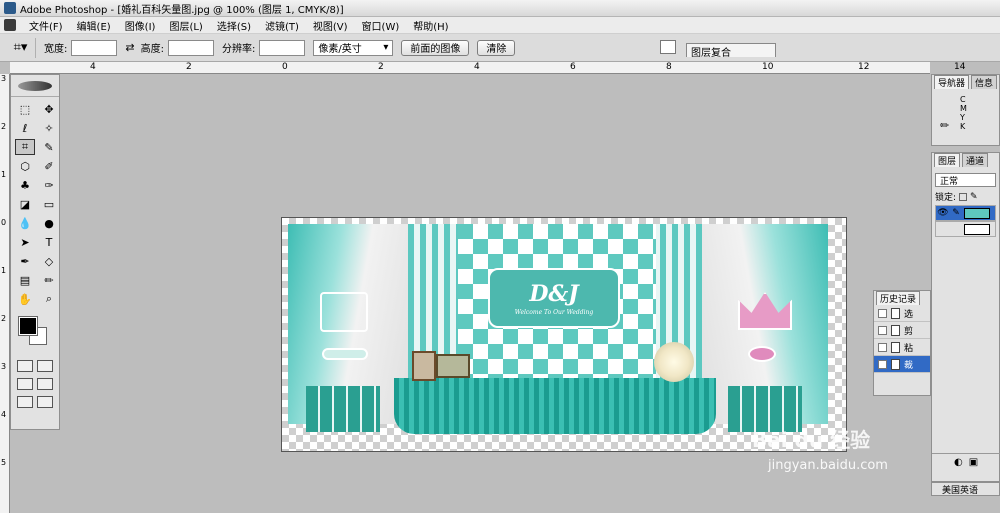 The image size is (1000, 513). What do you see at coordinates (49, 166) in the screenshot?
I see `brush-tool-icon: ✐` at bounding box center [49, 166].